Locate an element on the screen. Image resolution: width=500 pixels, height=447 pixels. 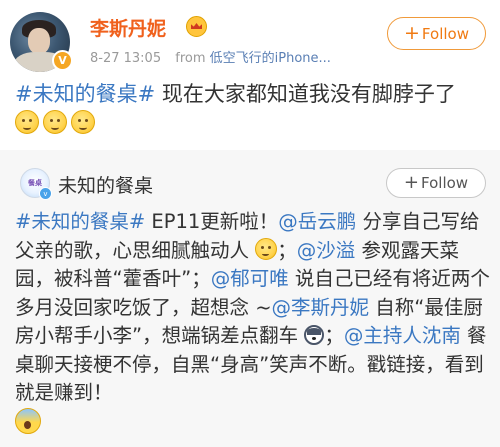
post-hashtag: #未知的餐桌# is located at coordinates (85, 94).